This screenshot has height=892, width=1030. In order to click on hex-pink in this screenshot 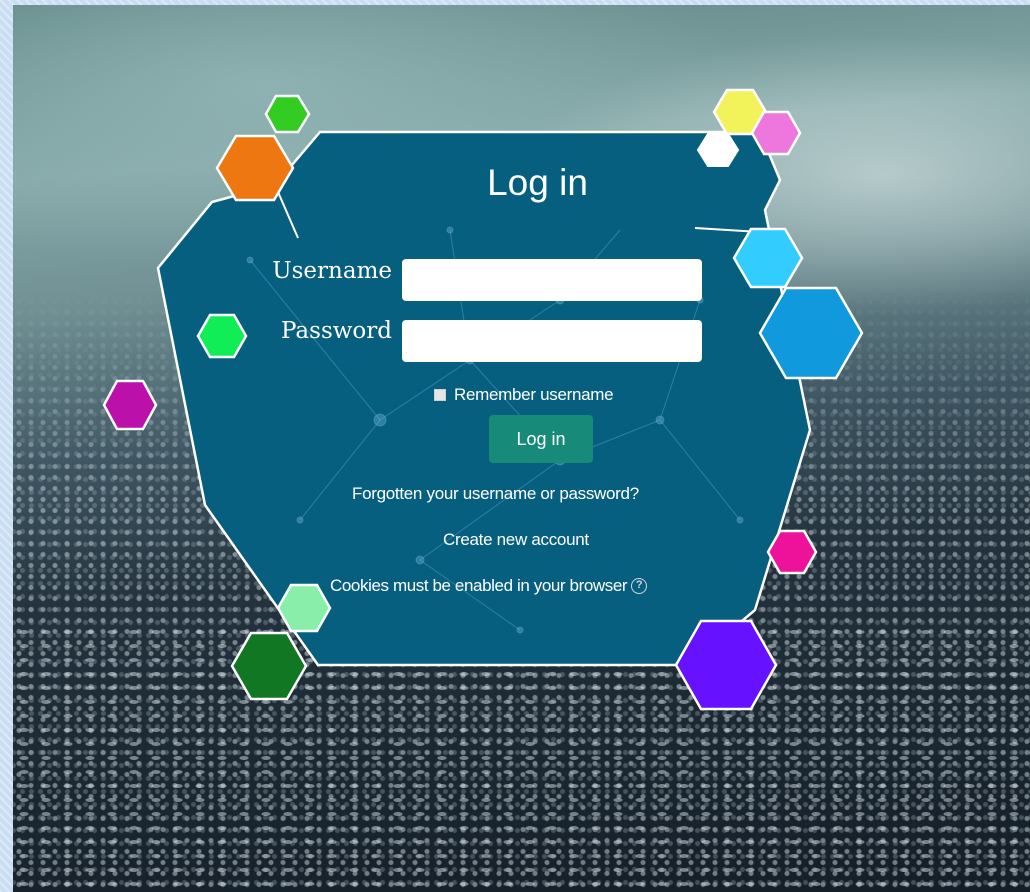, I will do `click(776, 133)`.